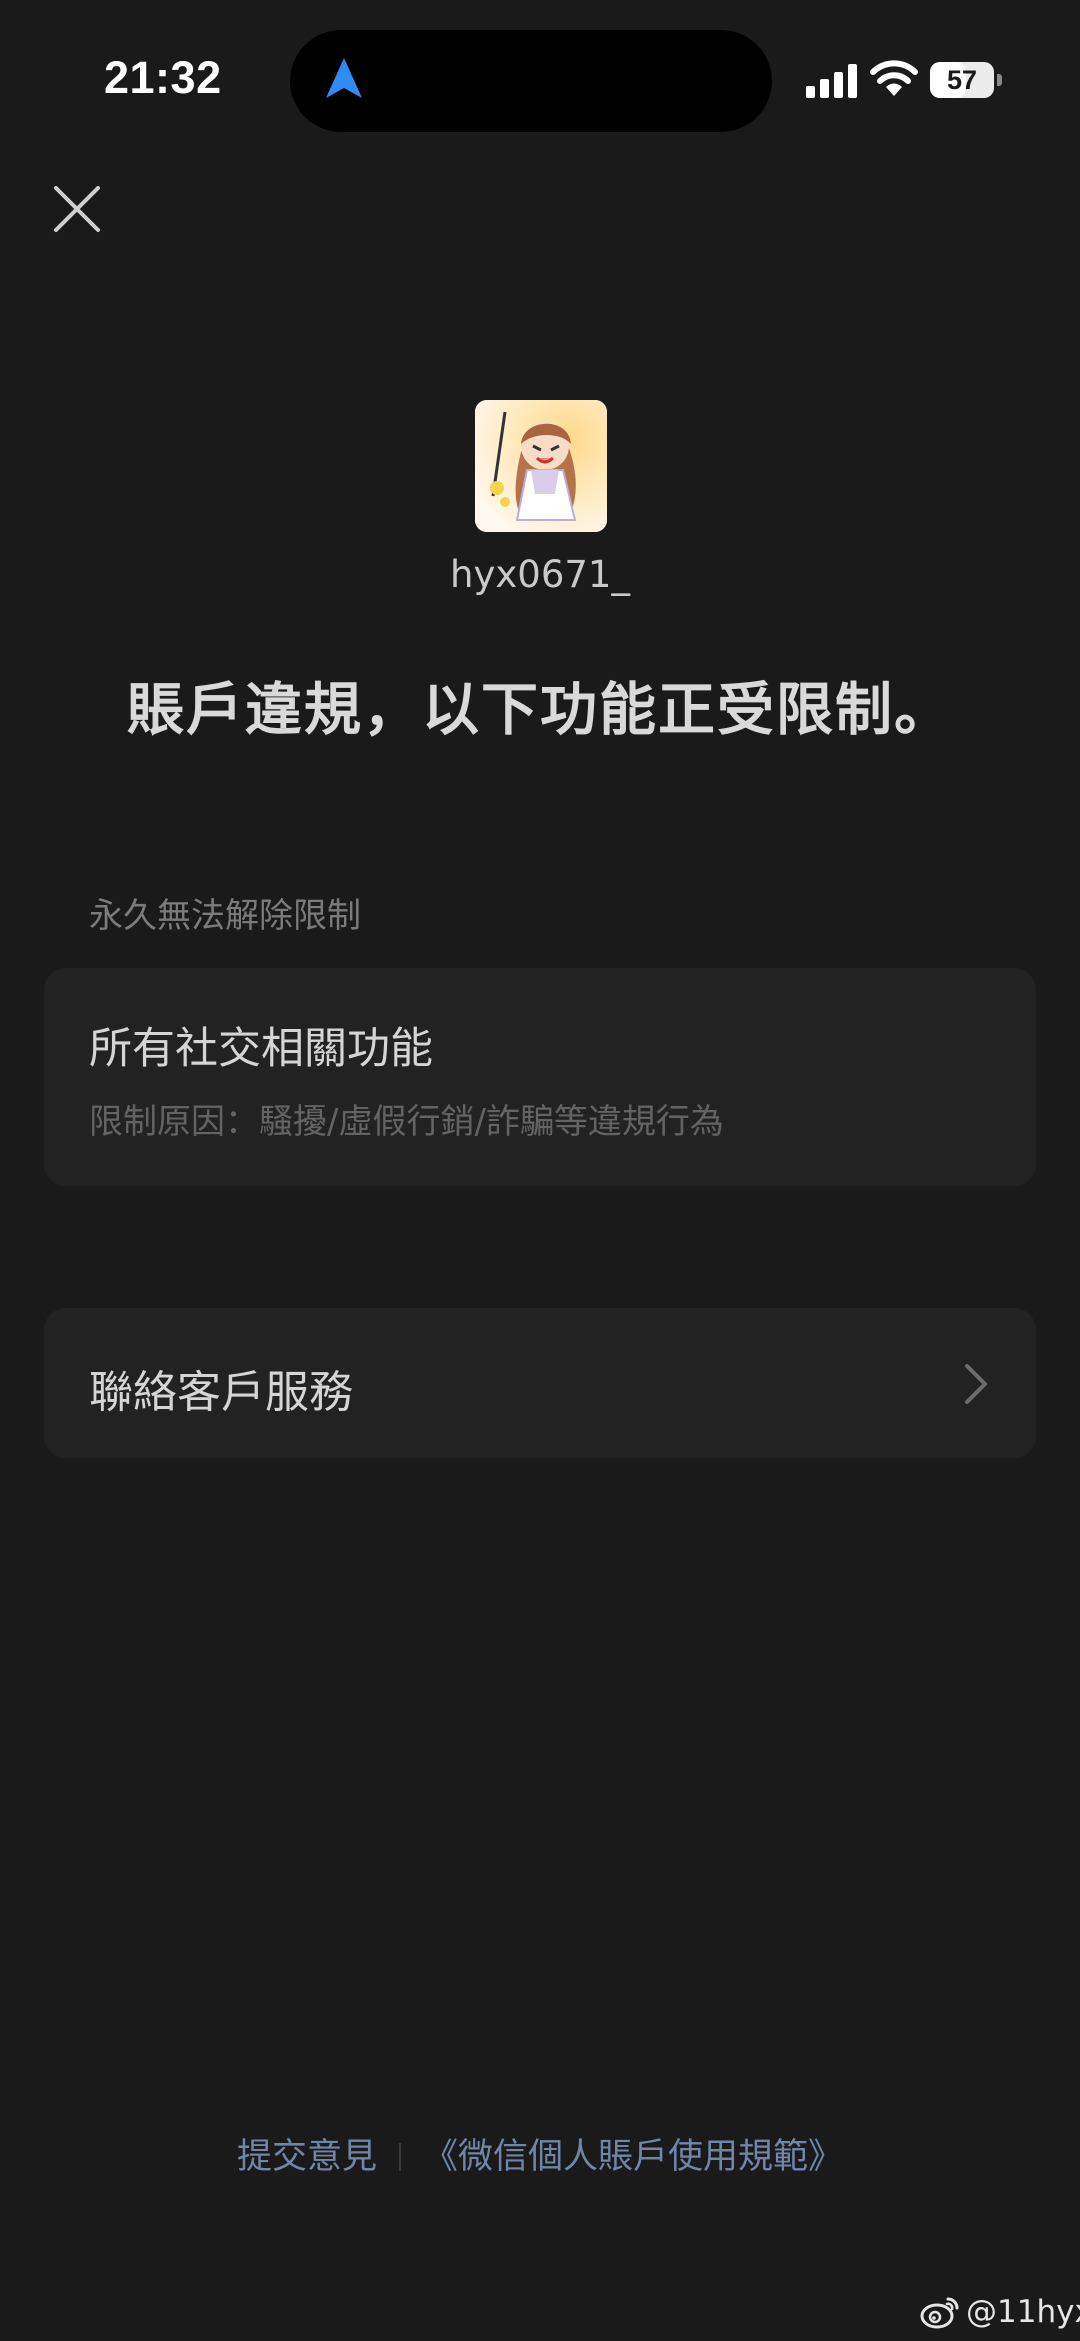 This screenshot has height=2341, width=1080. Describe the element at coordinates (962, 80) in the screenshot. I see `battery-percentage: 57` at that location.